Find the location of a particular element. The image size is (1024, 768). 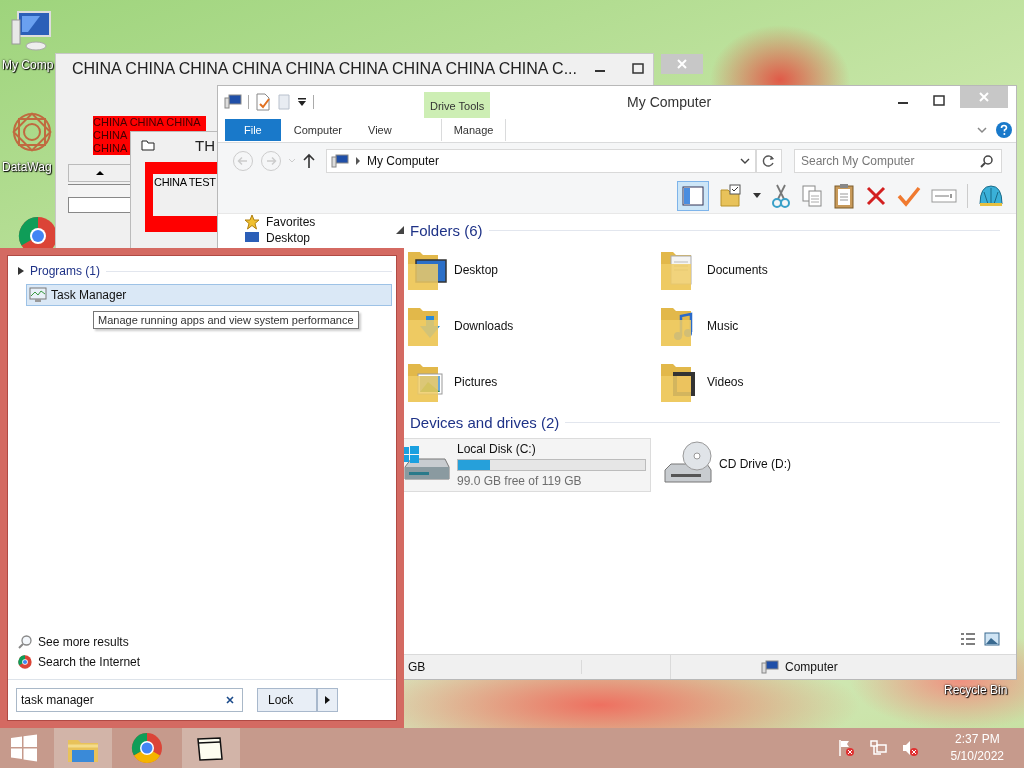

nav-item: Desktop is located at coordinates (316, 237).